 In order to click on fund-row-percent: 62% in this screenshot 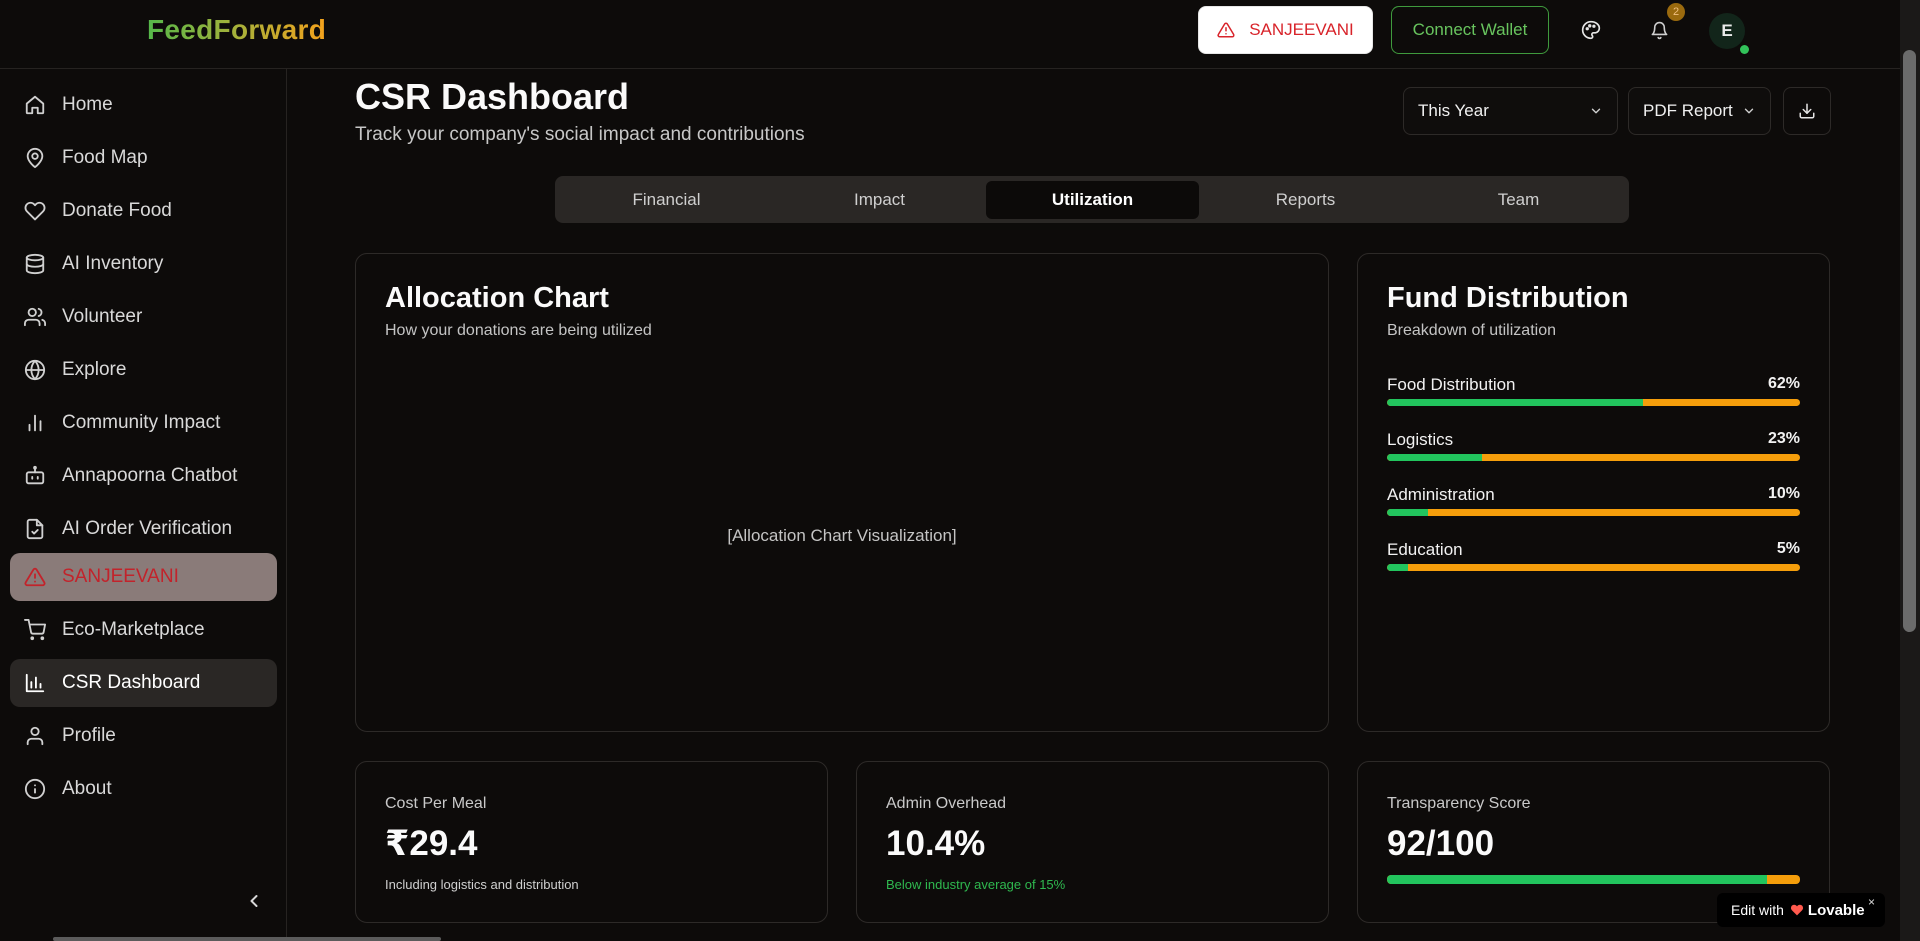, I will do `click(1783, 383)`.